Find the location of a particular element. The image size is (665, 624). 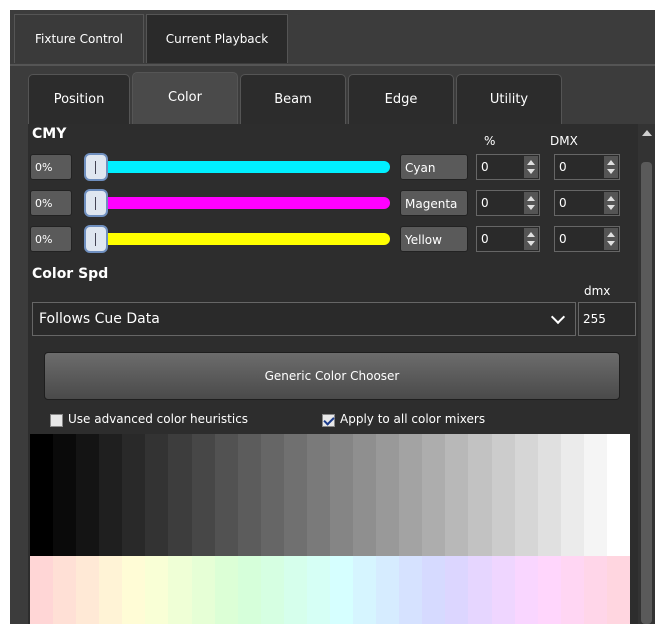

pastel-swatch-row is located at coordinates (330, 590).